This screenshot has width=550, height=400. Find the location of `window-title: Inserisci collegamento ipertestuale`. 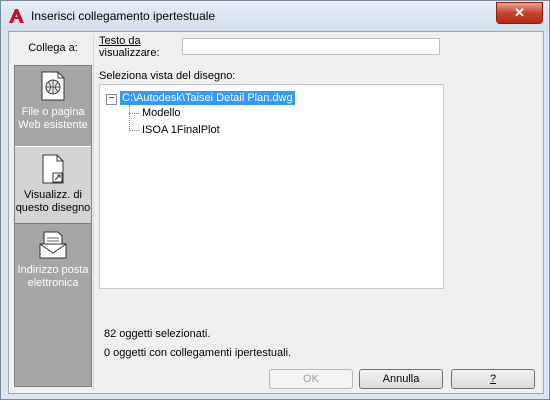

window-title: Inserisci collegamento ipertestuale is located at coordinates (123, 16).